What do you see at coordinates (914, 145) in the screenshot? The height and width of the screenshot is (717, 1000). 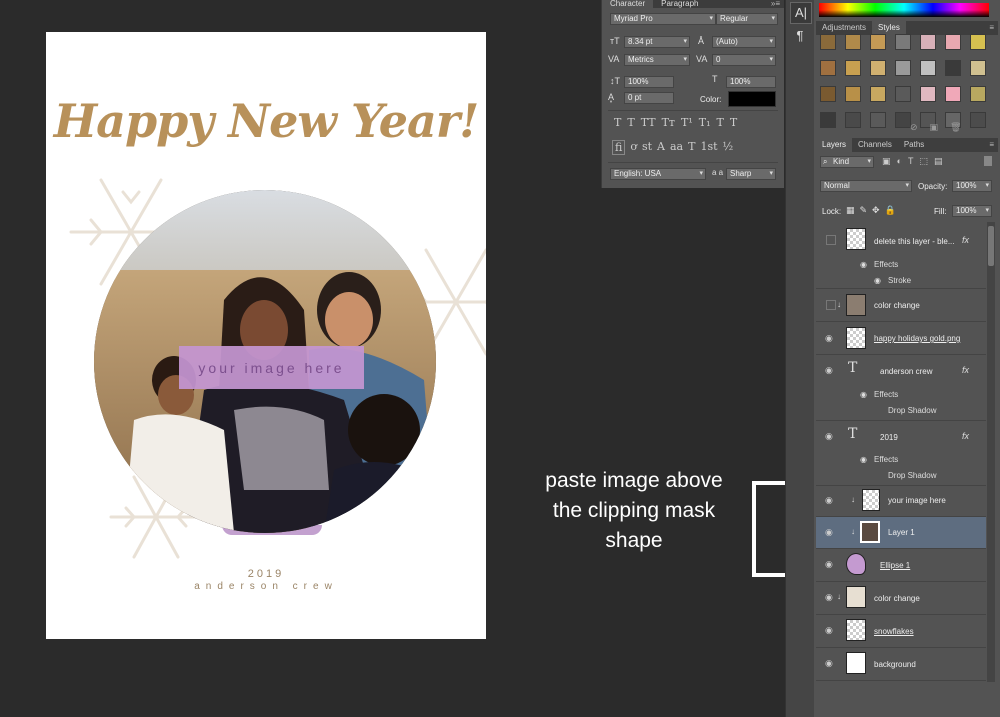 I see `tab-paths: Paths` at bounding box center [914, 145].